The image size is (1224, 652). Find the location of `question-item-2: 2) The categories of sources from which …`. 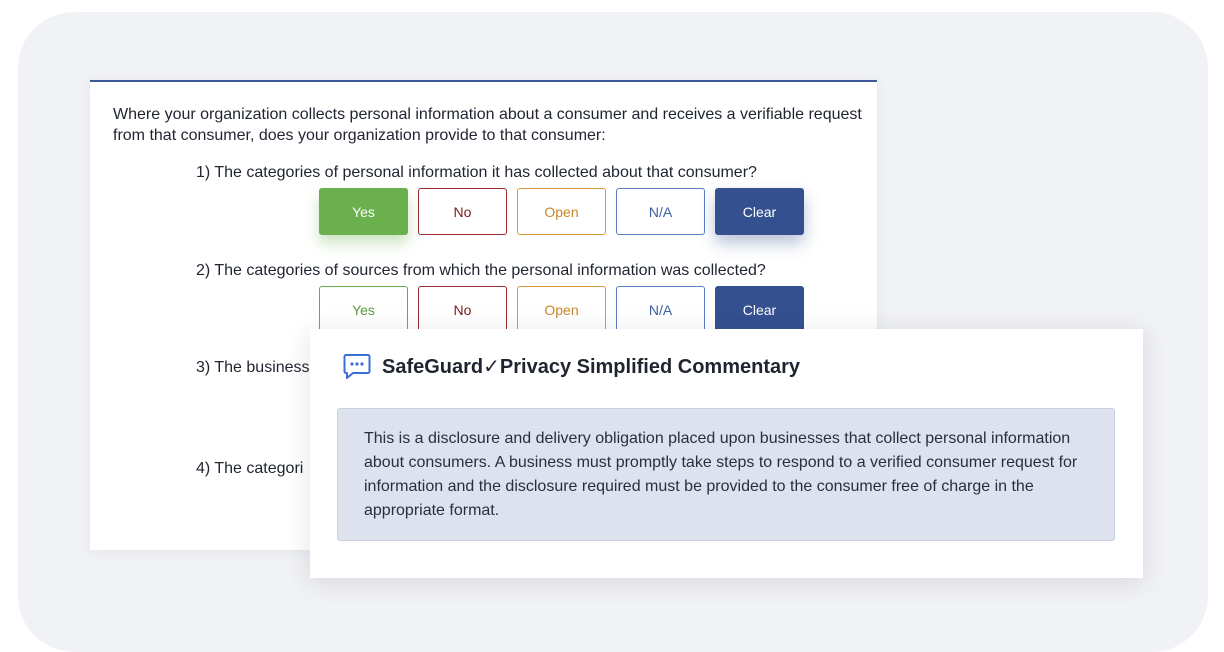

question-item-2: 2) The categories of sources from which … is located at coordinates (481, 270).